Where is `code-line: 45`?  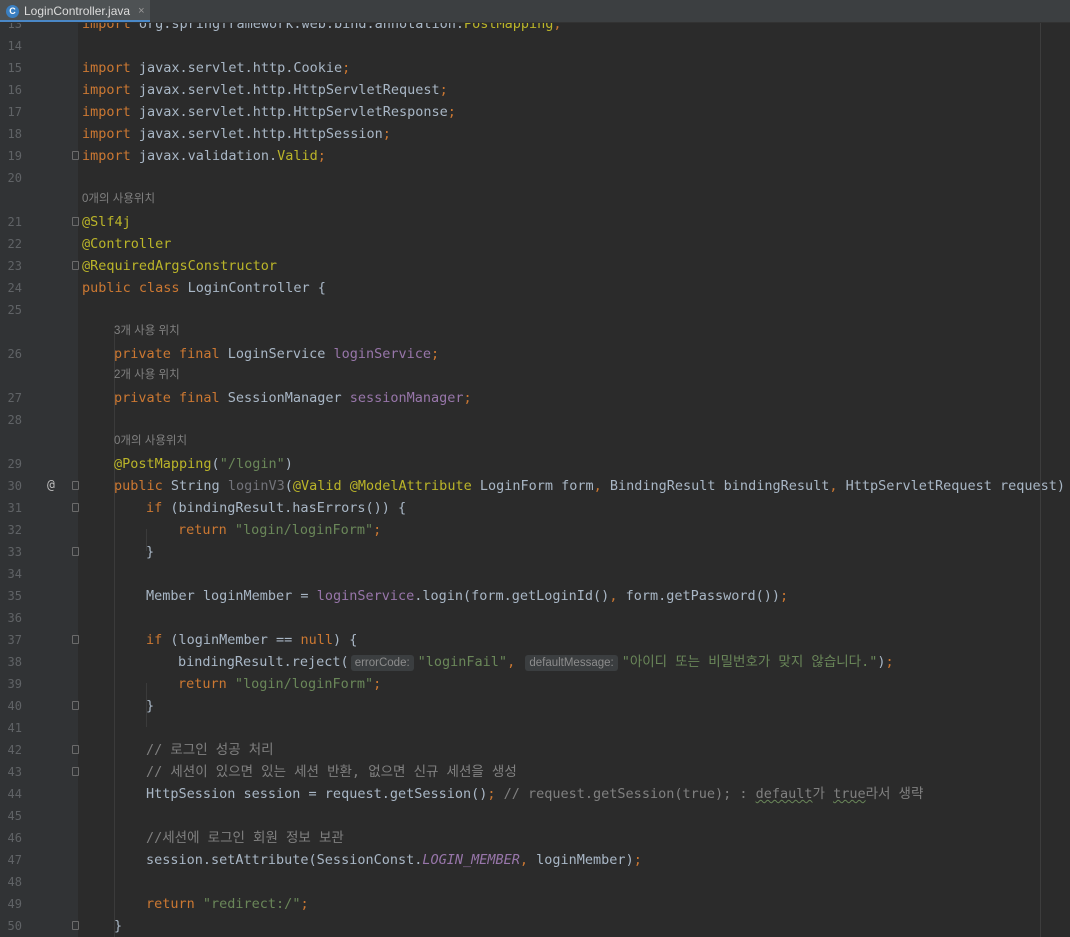
code-line: 45 is located at coordinates (535, 816).